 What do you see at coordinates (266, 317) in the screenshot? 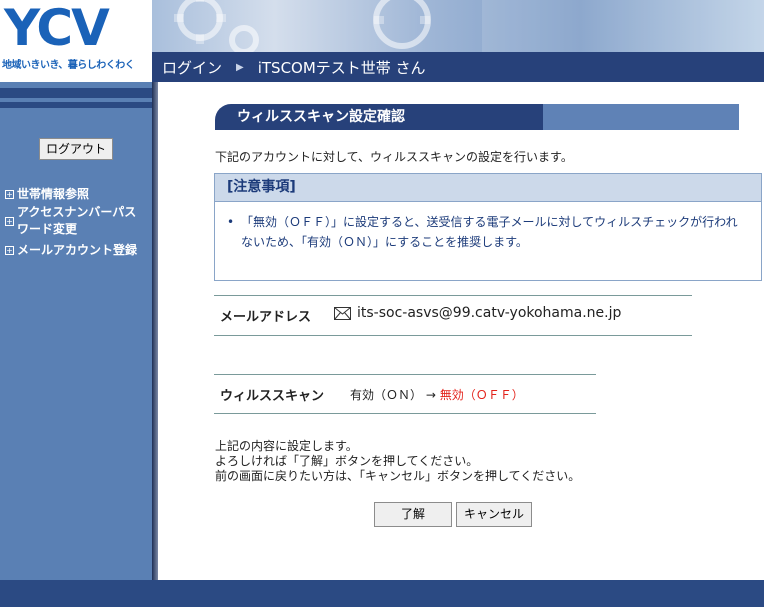
I see `mail-address-label: メールアドレス` at bounding box center [266, 317].